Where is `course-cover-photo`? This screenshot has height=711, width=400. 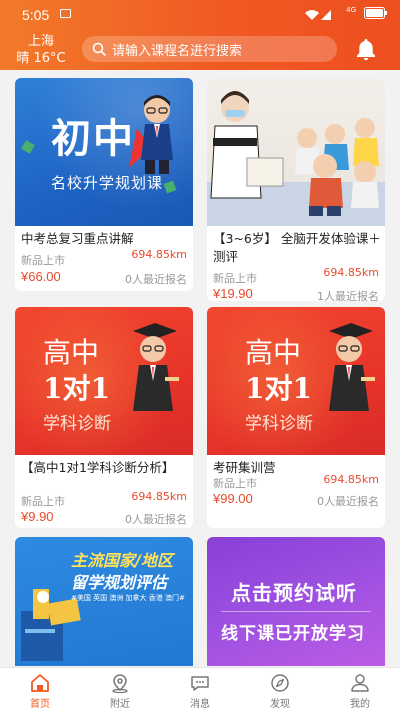 course-cover-photo is located at coordinates (296, 152).